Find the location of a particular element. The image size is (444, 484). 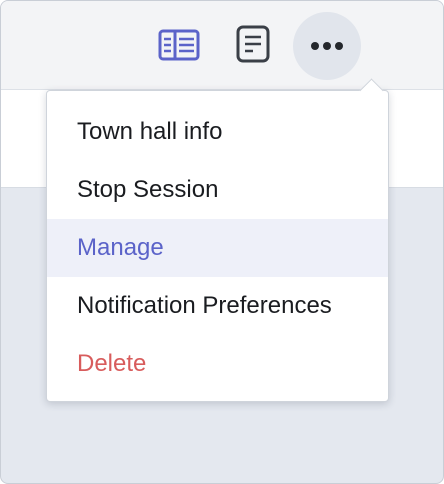

menu-item-delete: Delete is located at coordinates (217, 364).